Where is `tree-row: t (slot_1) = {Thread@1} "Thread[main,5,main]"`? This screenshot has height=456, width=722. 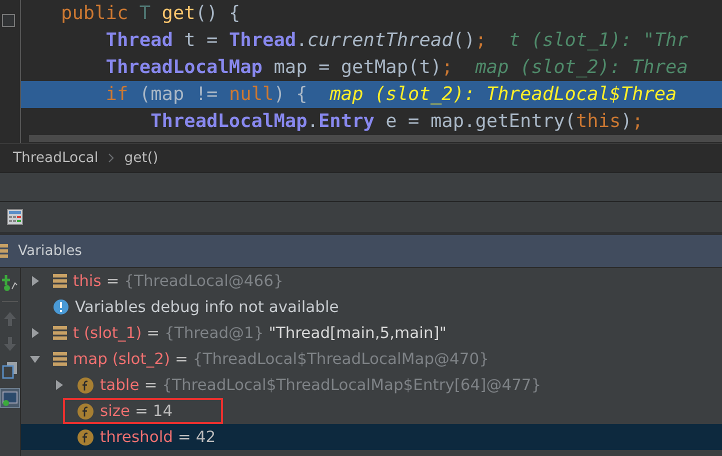
tree-row: t (slot_1) = {Thread@1} "Thread[main,5,main]" is located at coordinates (371, 333).